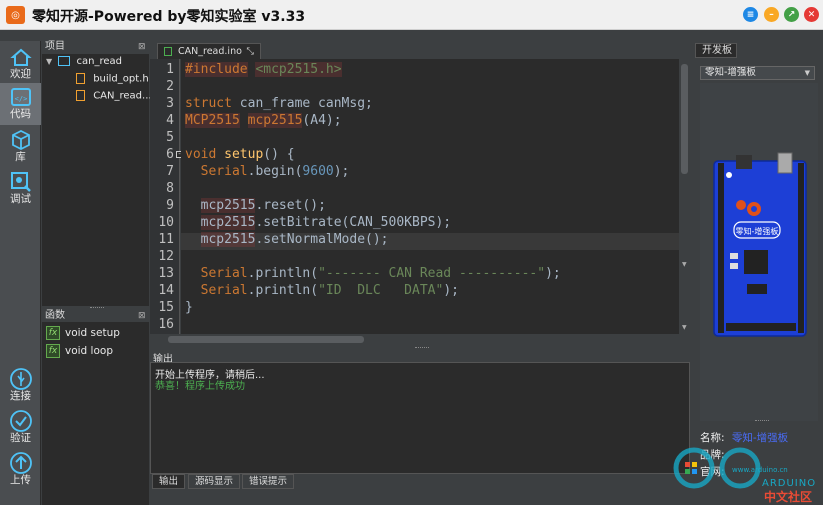 This screenshot has height=505, width=823. I want to click on function-item: fx void loop, so click(79, 351).